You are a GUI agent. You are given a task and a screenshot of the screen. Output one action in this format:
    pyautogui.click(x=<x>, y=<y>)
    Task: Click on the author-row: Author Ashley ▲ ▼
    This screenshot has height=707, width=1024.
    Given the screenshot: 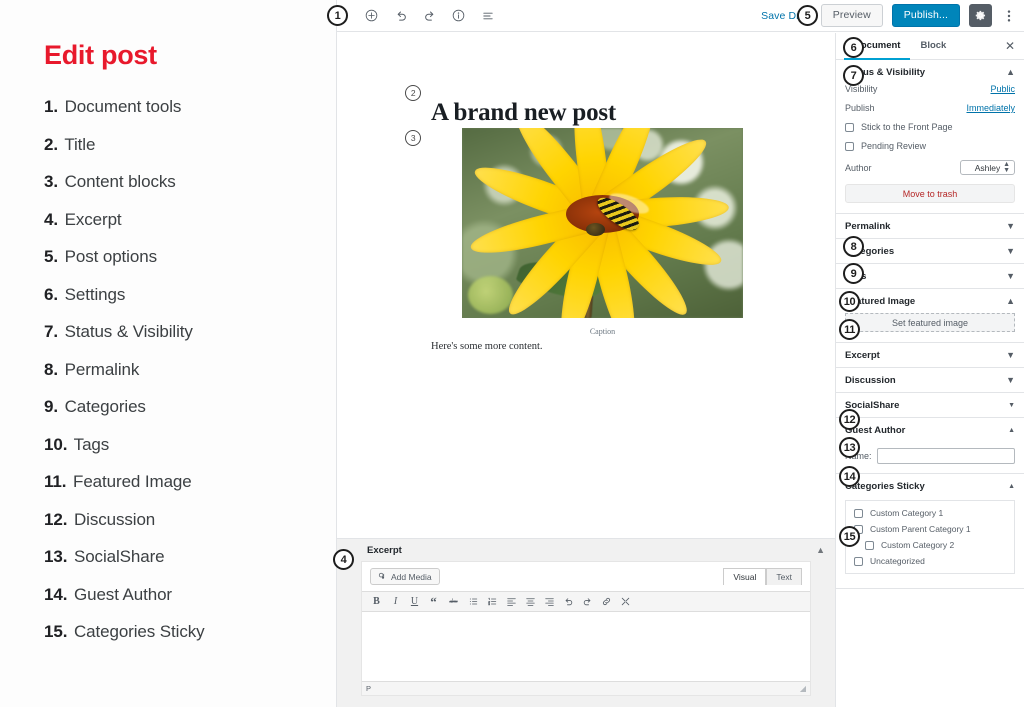 What is the action you would take?
    pyautogui.click(x=930, y=167)
    